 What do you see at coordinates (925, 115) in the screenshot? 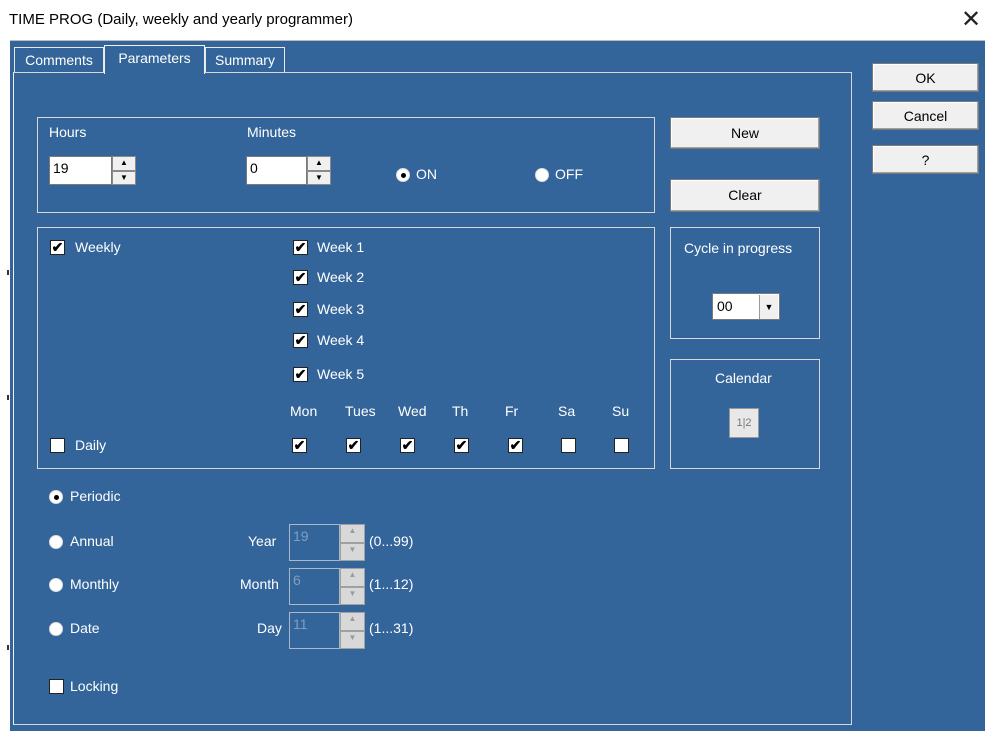
I see `cancel-button: Cancel` at bounding box center [925, 115].